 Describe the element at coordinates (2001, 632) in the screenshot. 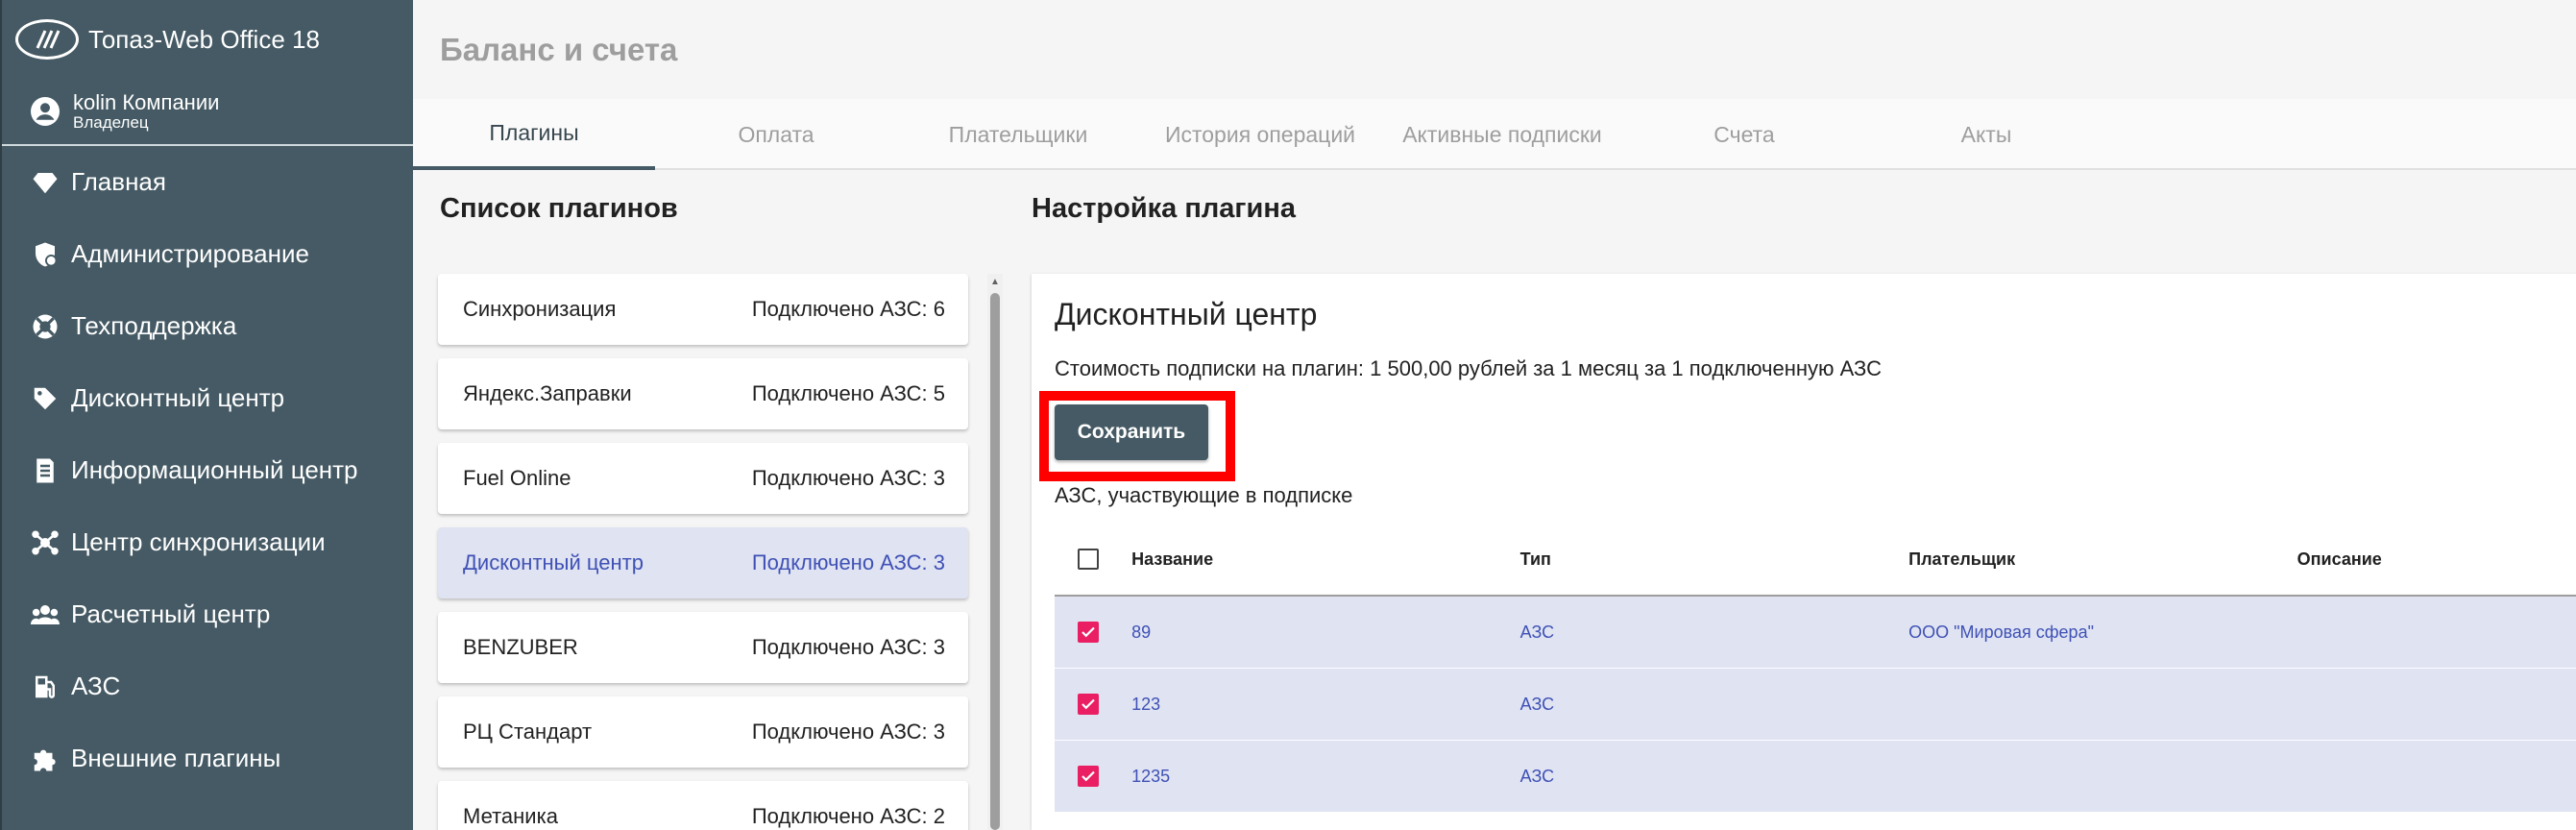

I see `cell-payer: ООО "Мировая сфера"` at that location.